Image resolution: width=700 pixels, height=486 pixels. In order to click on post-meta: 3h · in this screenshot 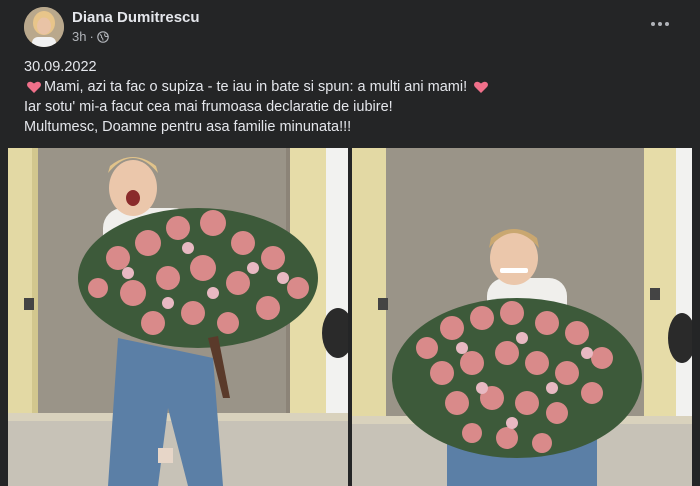, I will do `click(90, 36)`.